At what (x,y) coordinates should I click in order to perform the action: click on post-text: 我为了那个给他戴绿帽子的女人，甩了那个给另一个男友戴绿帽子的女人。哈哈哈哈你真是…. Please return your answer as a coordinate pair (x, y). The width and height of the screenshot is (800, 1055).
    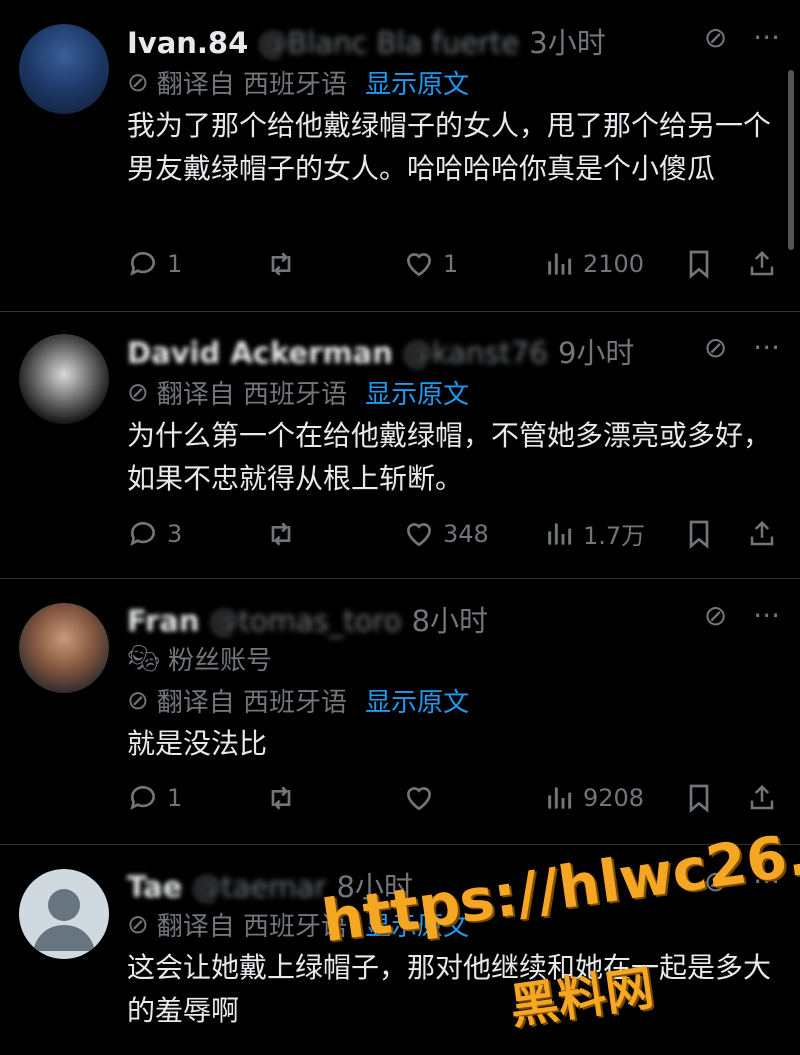
    Looking at the image, I should click on (449, 147).